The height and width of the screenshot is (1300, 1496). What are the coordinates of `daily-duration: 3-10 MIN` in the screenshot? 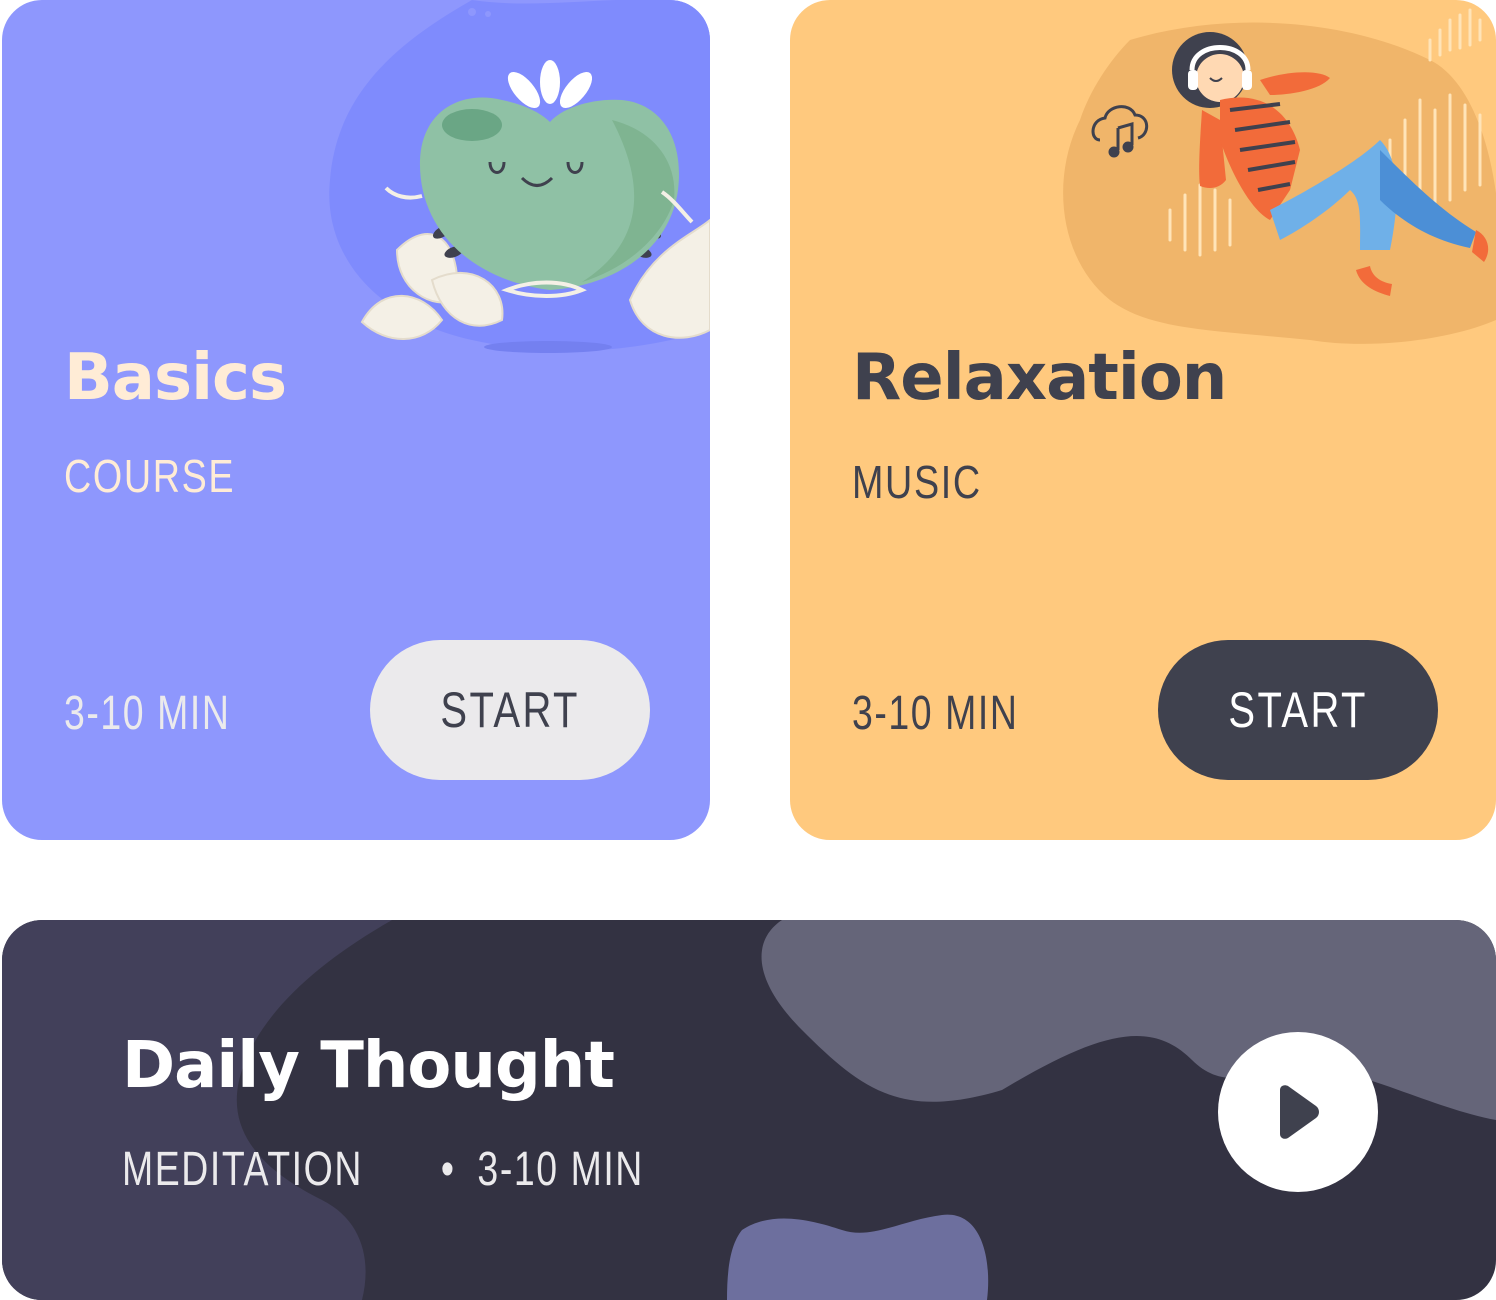 It's located at (560, 1169).